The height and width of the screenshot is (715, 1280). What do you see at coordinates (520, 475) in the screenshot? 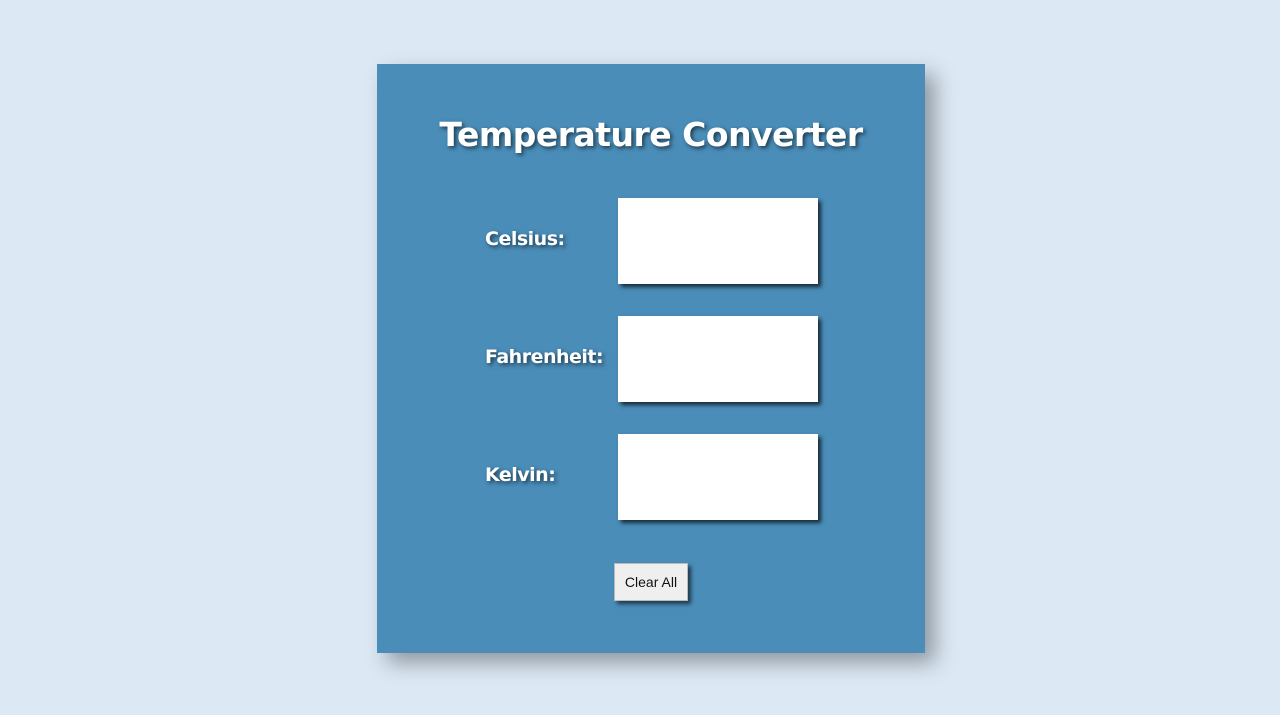
I see `kelvin-label: Kelvin:` at bounding box center [520, 475].